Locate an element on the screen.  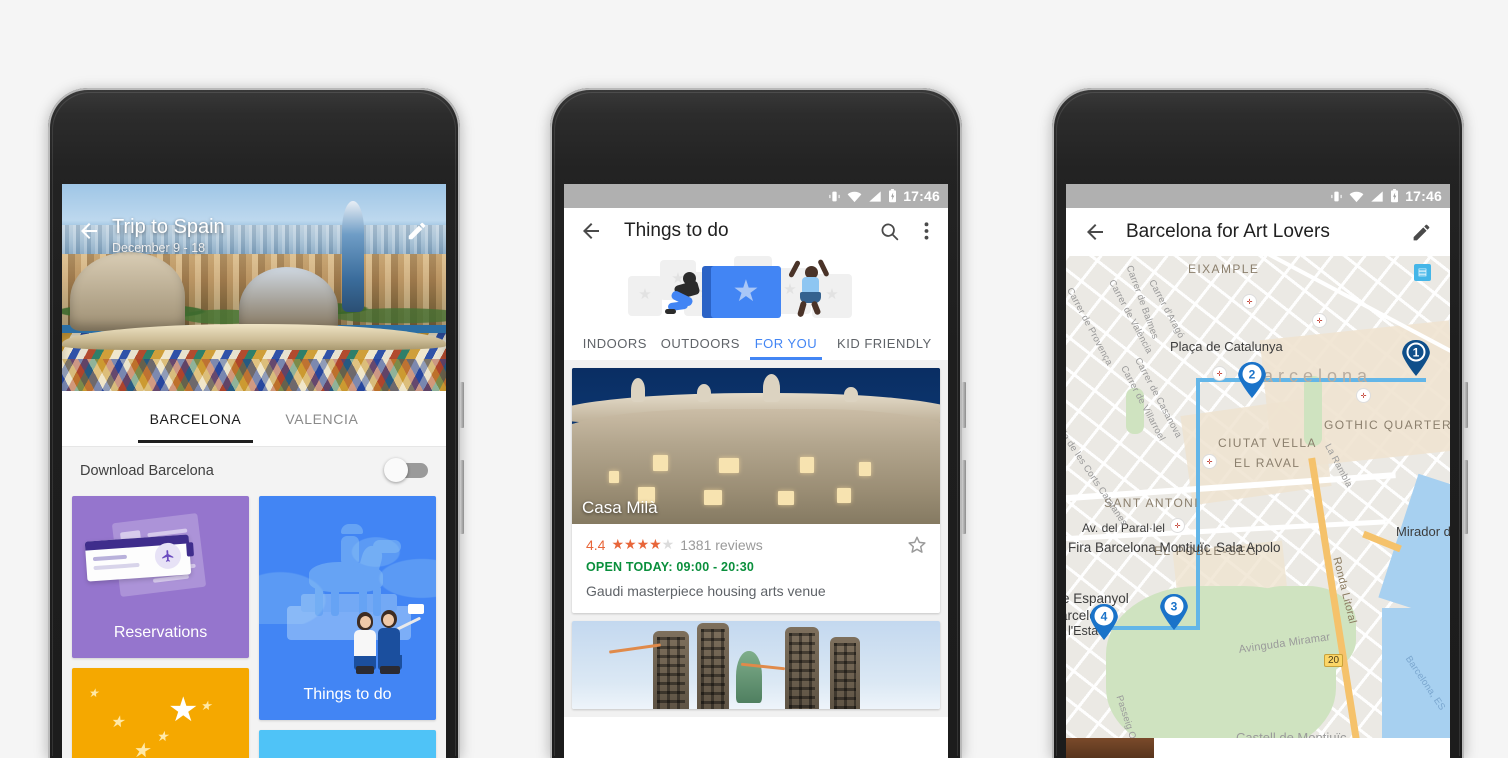
airplane-badge is located at coordinates (168, 556).